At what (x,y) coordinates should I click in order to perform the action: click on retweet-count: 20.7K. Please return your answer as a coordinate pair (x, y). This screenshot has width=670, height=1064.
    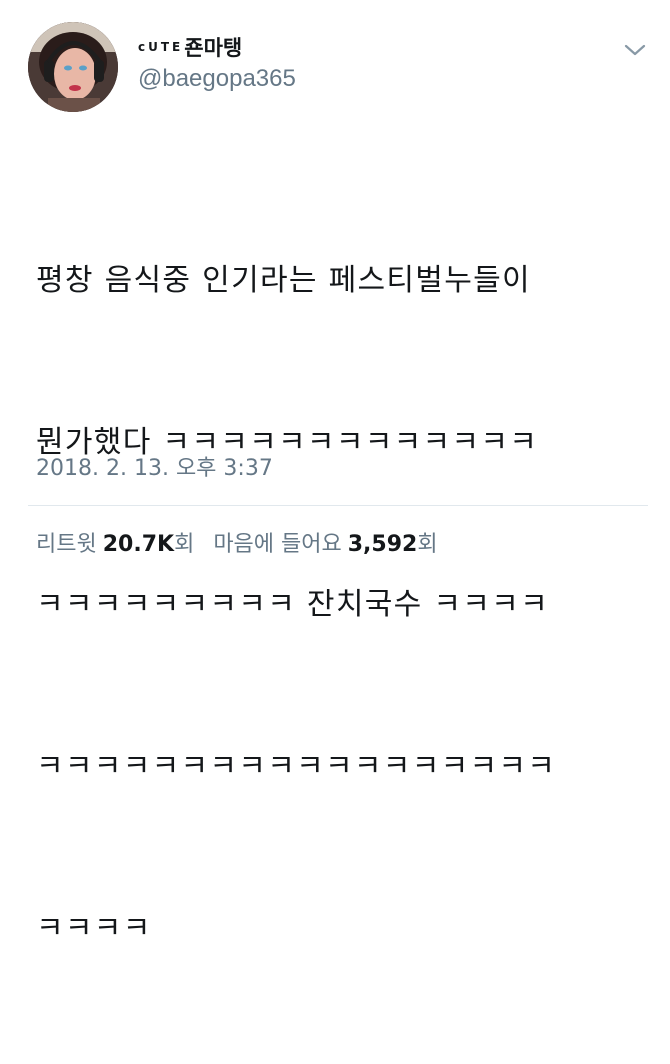
    Looking at the image, I should click on (138, 544).